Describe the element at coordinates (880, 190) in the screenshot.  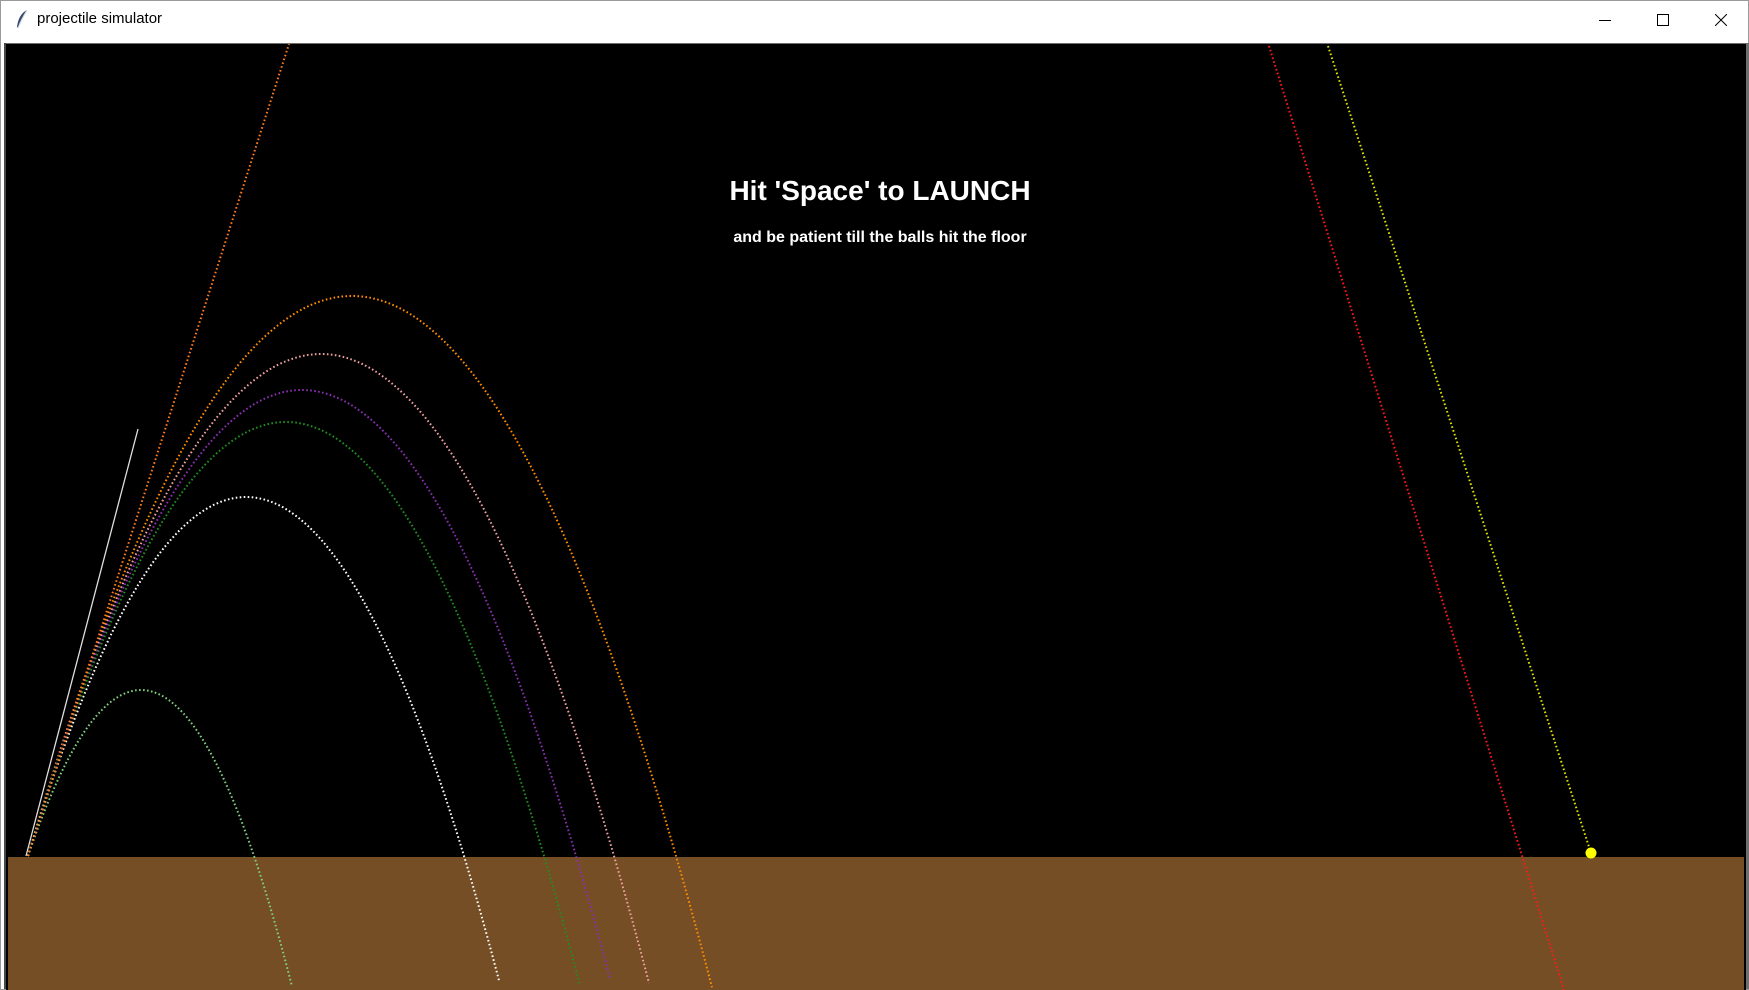
I see `launch-instruction-heading: Hit 'Space' to LAUNCH` at that location.